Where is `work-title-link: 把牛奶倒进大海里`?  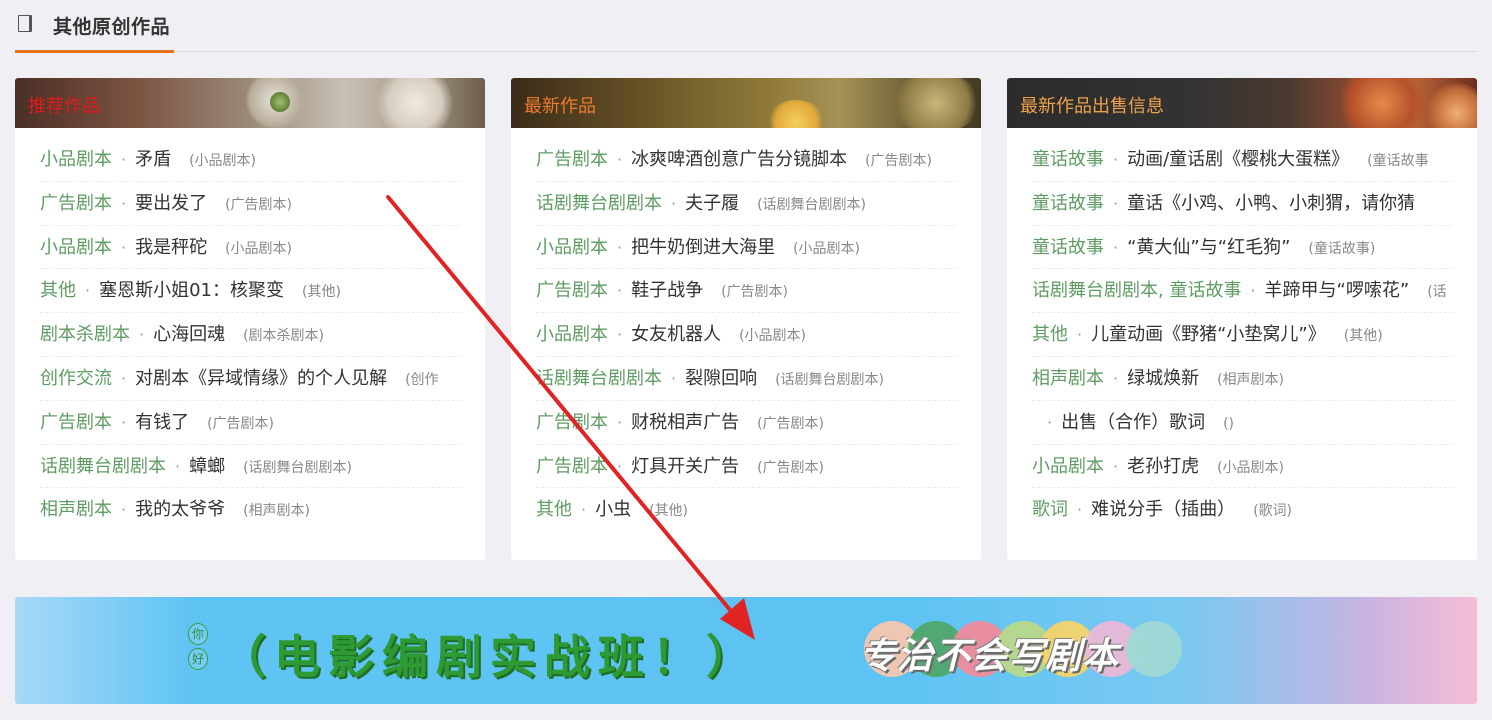
work-title-link: 把牛奶倒进大海里 is located at coordinates (703, 247).